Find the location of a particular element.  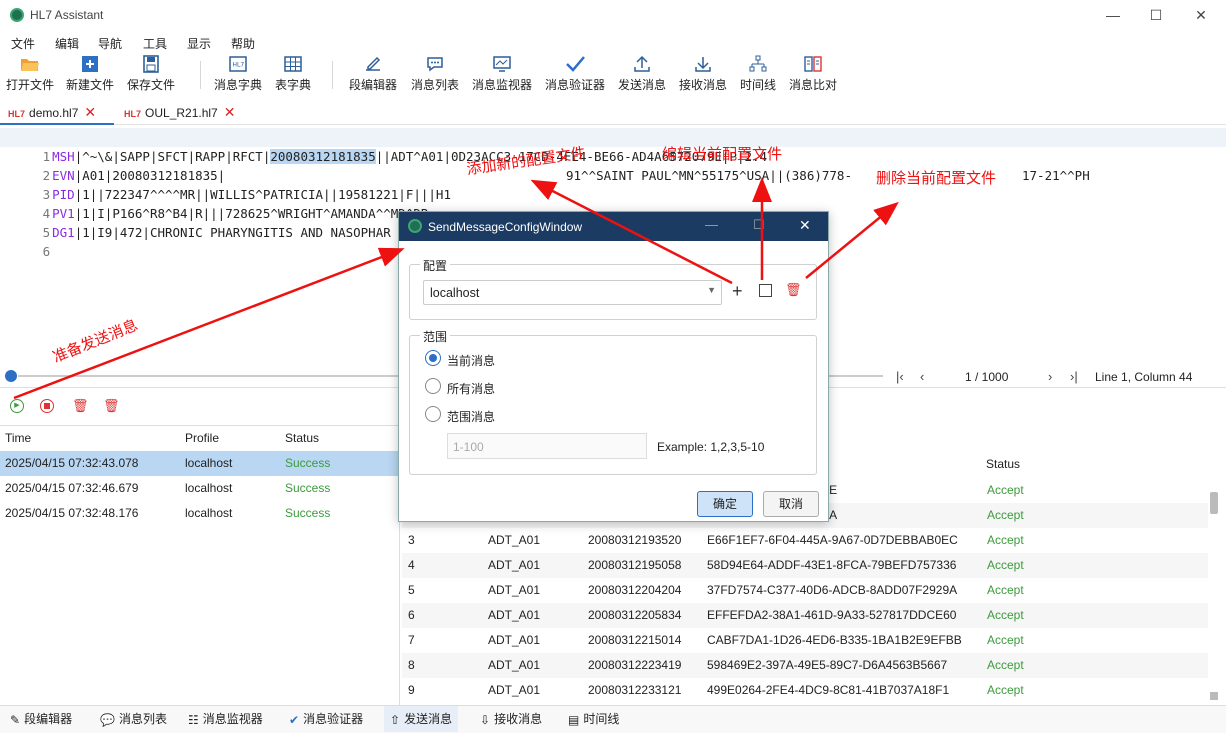

annotation-edit-config: 编辑当前配置文件 is located at coordinates (722, 154).